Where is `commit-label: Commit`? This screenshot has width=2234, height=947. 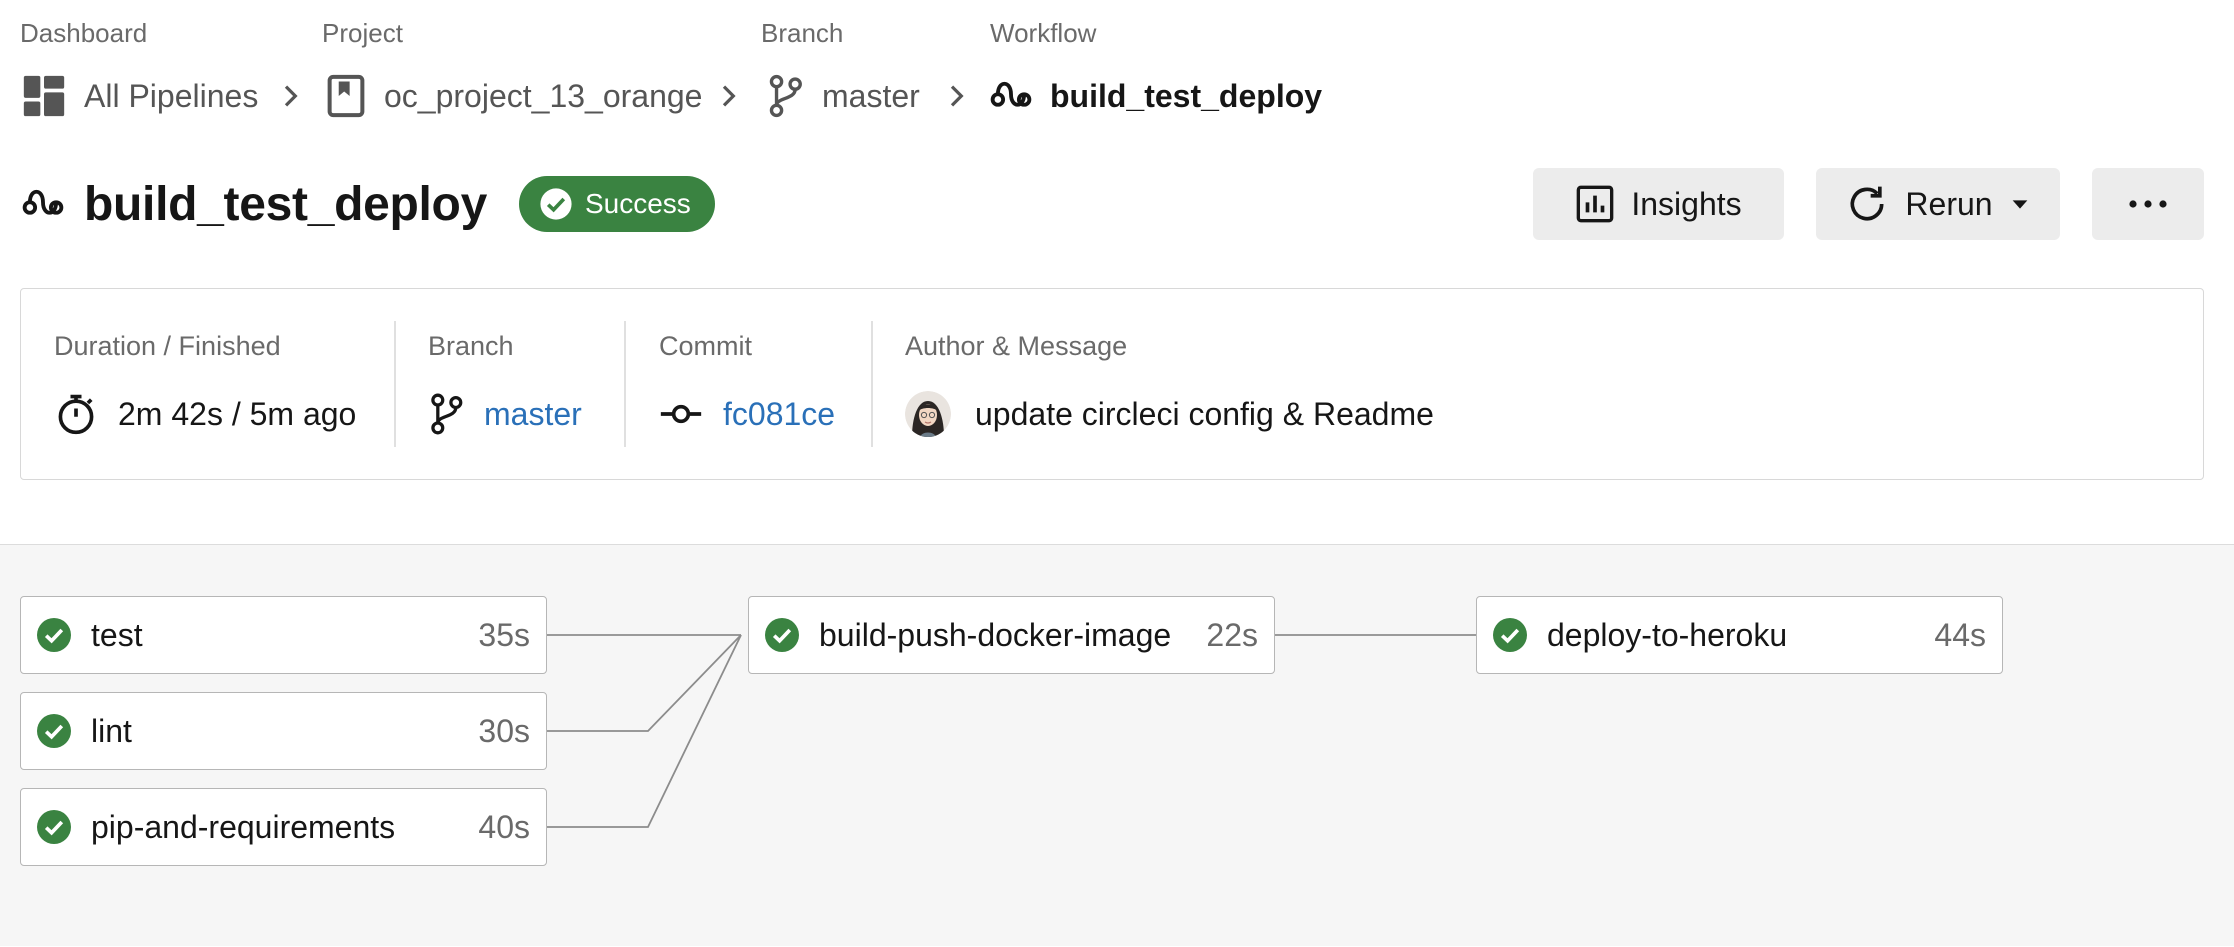
commit-label: Commit is located at coordinates (705, 346).